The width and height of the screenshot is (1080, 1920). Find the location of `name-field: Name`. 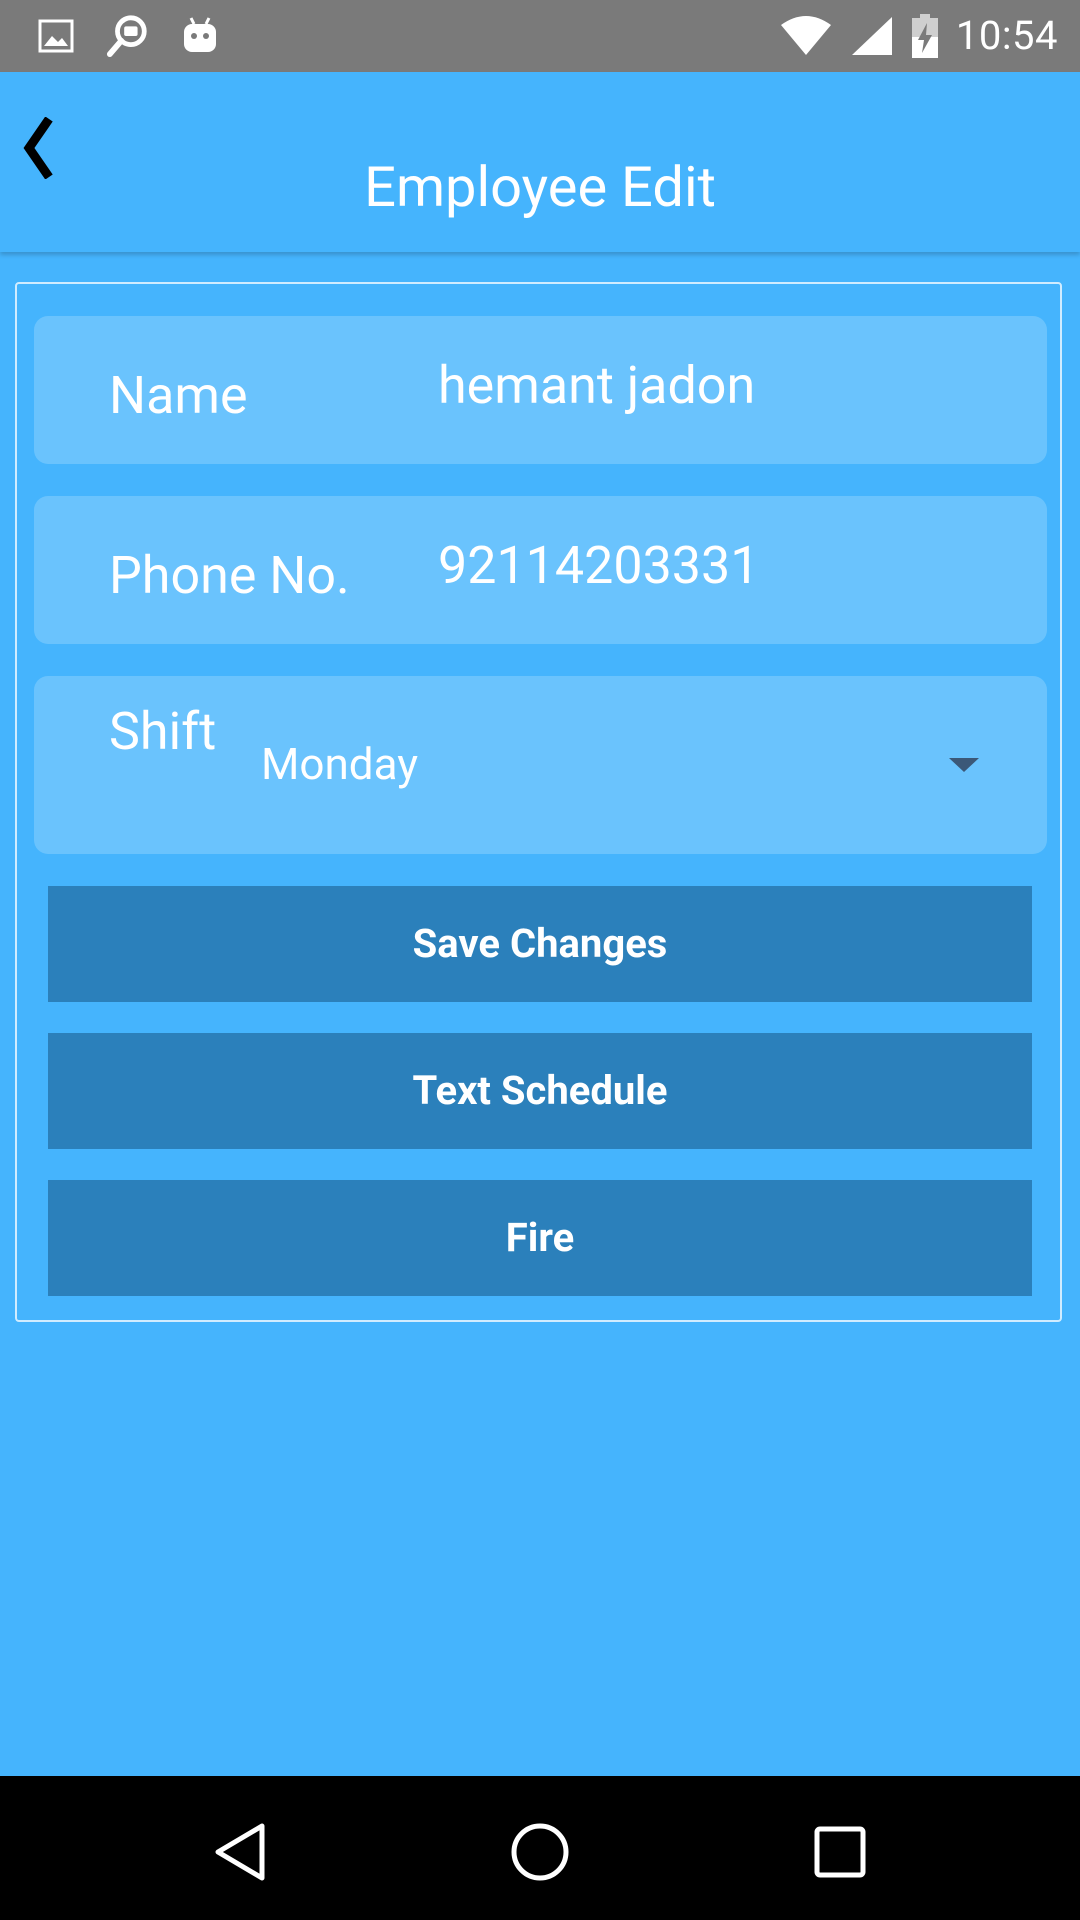

name-field: Name is located at coordinates (540, 390).